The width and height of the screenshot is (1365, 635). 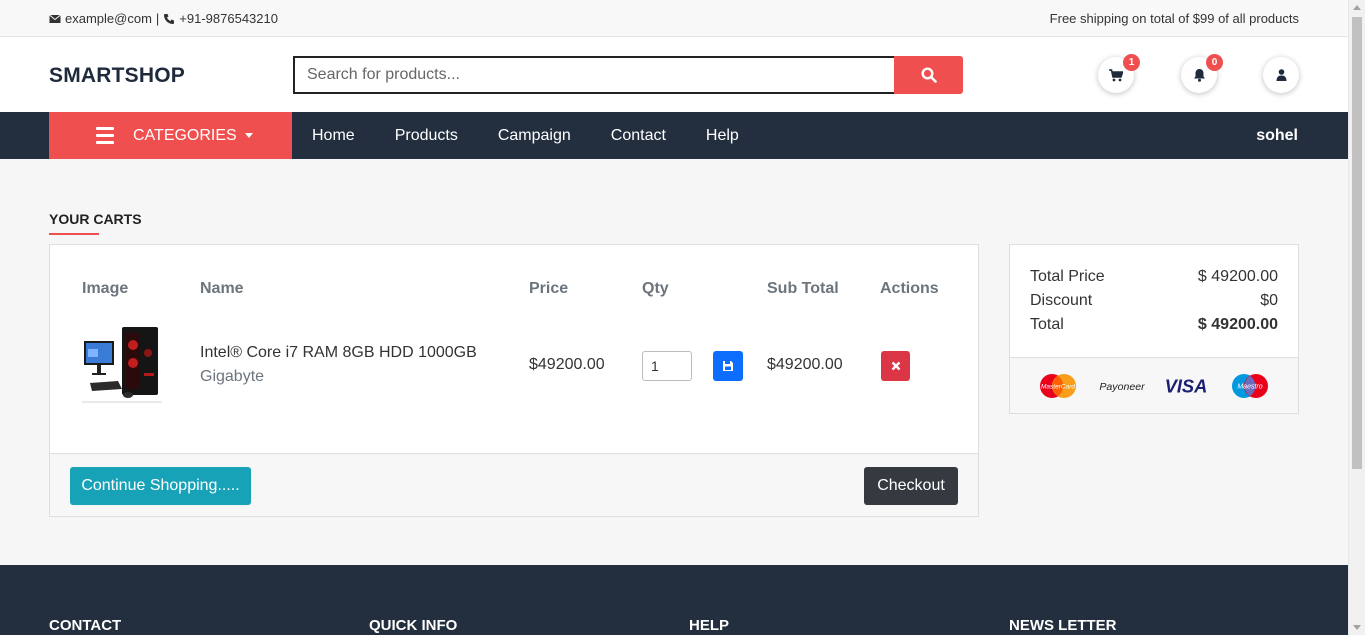 I want to click on payoneer-logo: Payoneer, so click(x=1122, y=386).